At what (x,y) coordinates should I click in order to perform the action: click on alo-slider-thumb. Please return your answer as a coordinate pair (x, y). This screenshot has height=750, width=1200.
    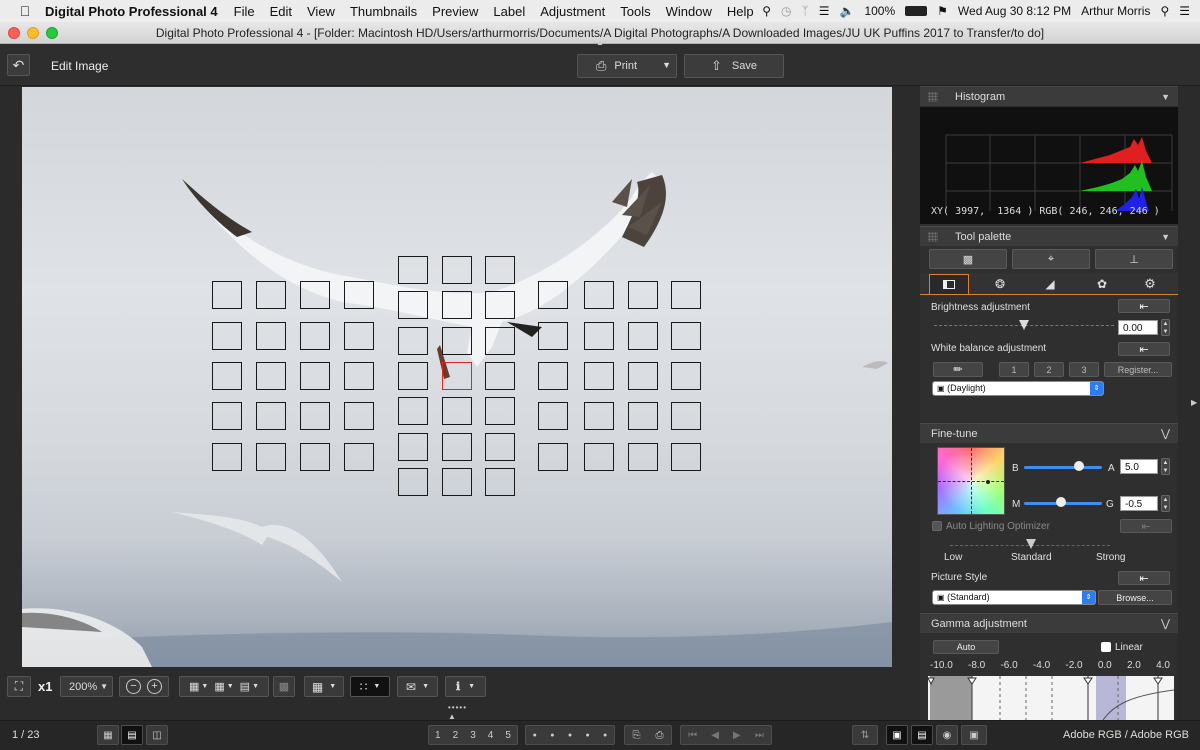
    Looking at the image, I should click on (1031, 544).